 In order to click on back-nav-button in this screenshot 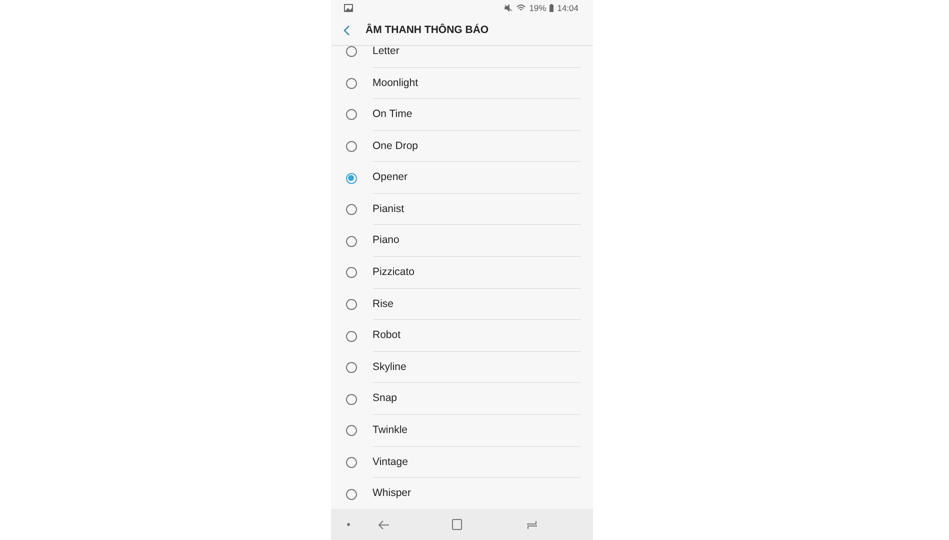, I will do `click(384, 525)`.